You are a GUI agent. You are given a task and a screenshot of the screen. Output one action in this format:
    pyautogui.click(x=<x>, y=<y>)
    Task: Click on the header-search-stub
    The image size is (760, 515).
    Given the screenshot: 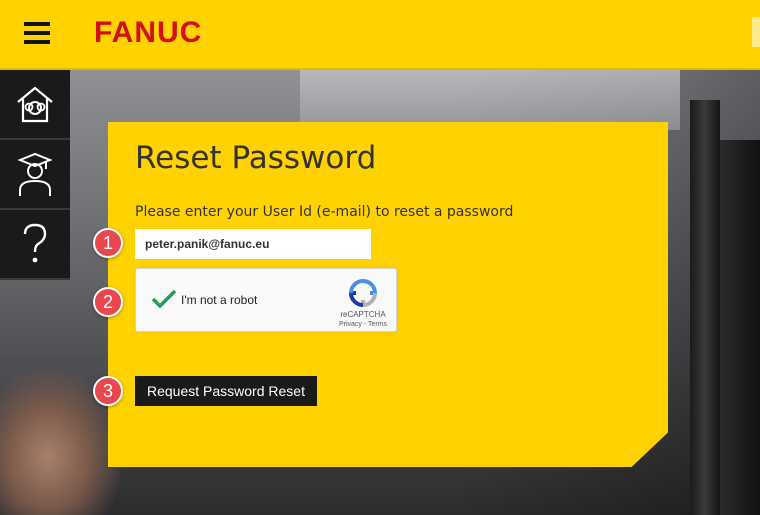 What is the action you would take?
    pyautogui.click(x=756, y=32)
    